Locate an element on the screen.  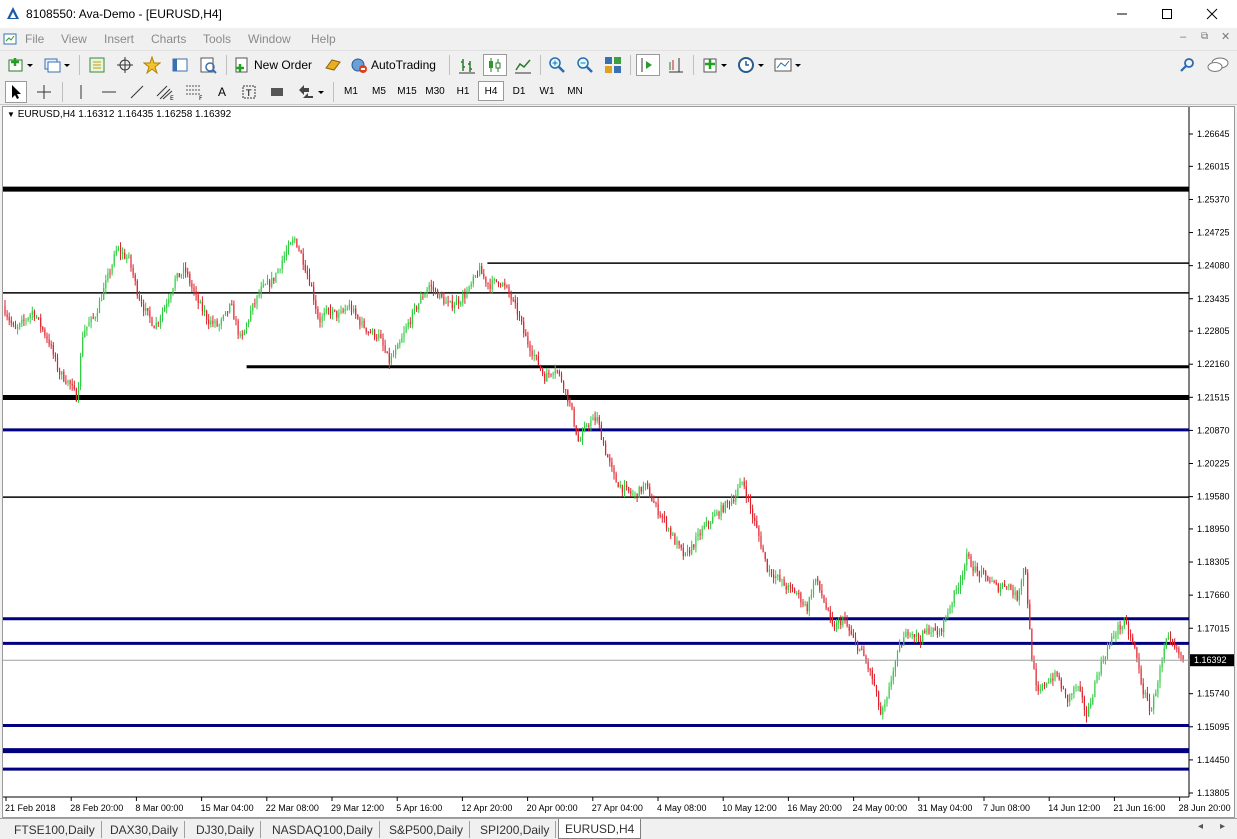
tab-sp500: S&P500,Daily is located at coordinates (427, 829).